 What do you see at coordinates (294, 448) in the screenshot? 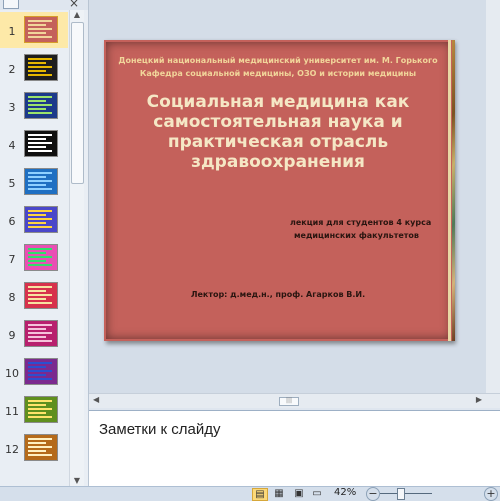
I see `notes-pane: Заметки к слайду` at bounding box center [294, 448].